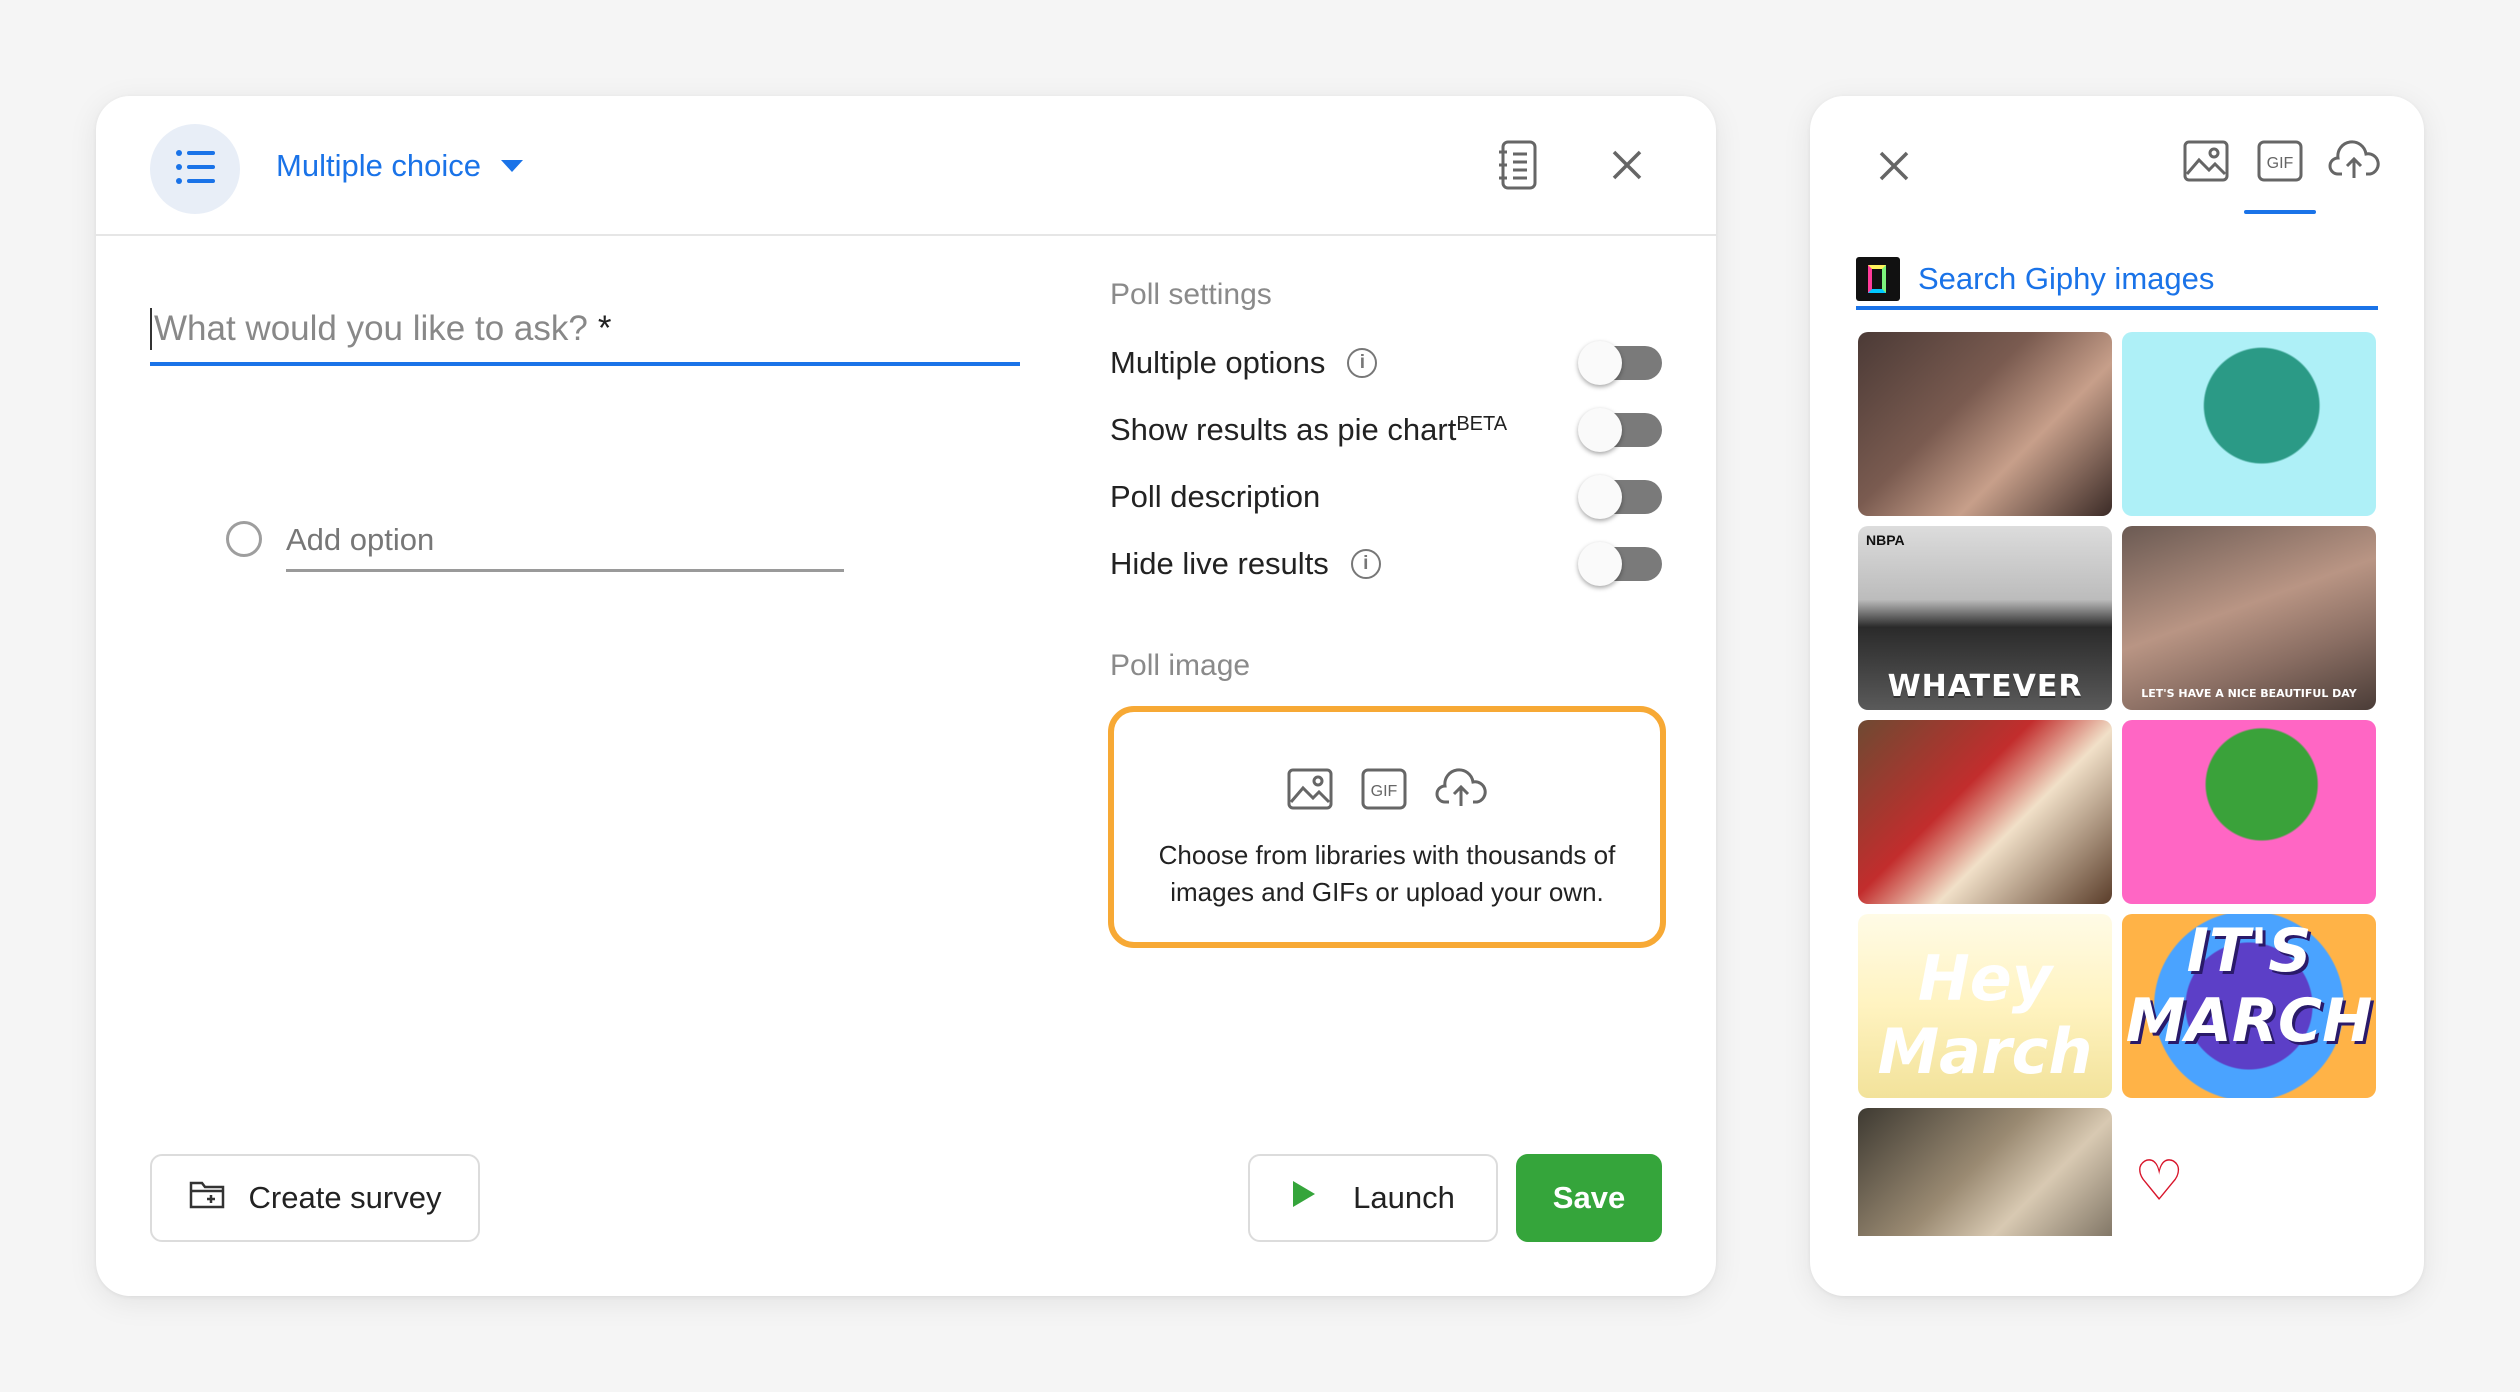  I want to click on notes-icon, so click(1519, 167).